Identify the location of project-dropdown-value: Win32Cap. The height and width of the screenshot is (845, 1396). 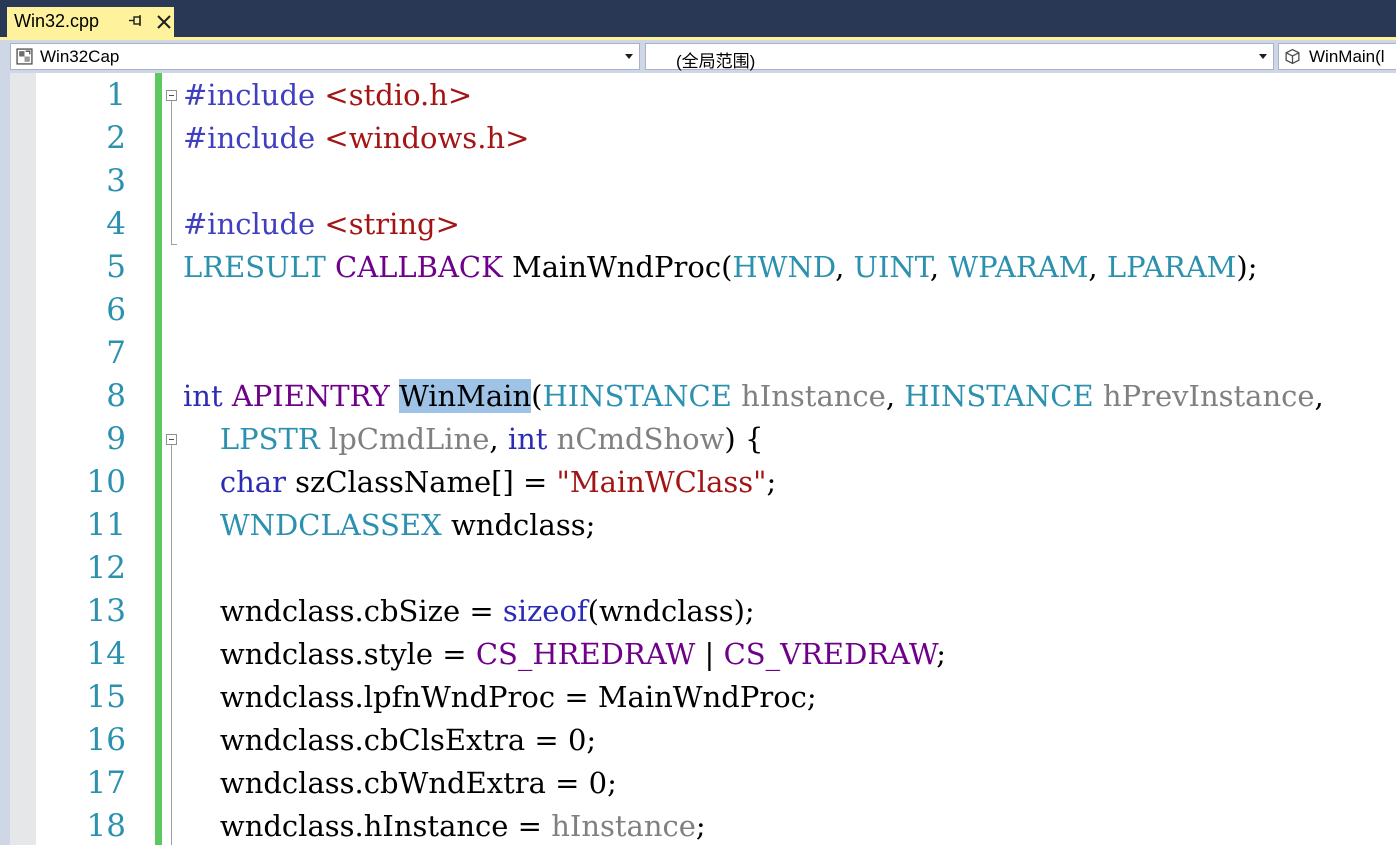
(80, 56).